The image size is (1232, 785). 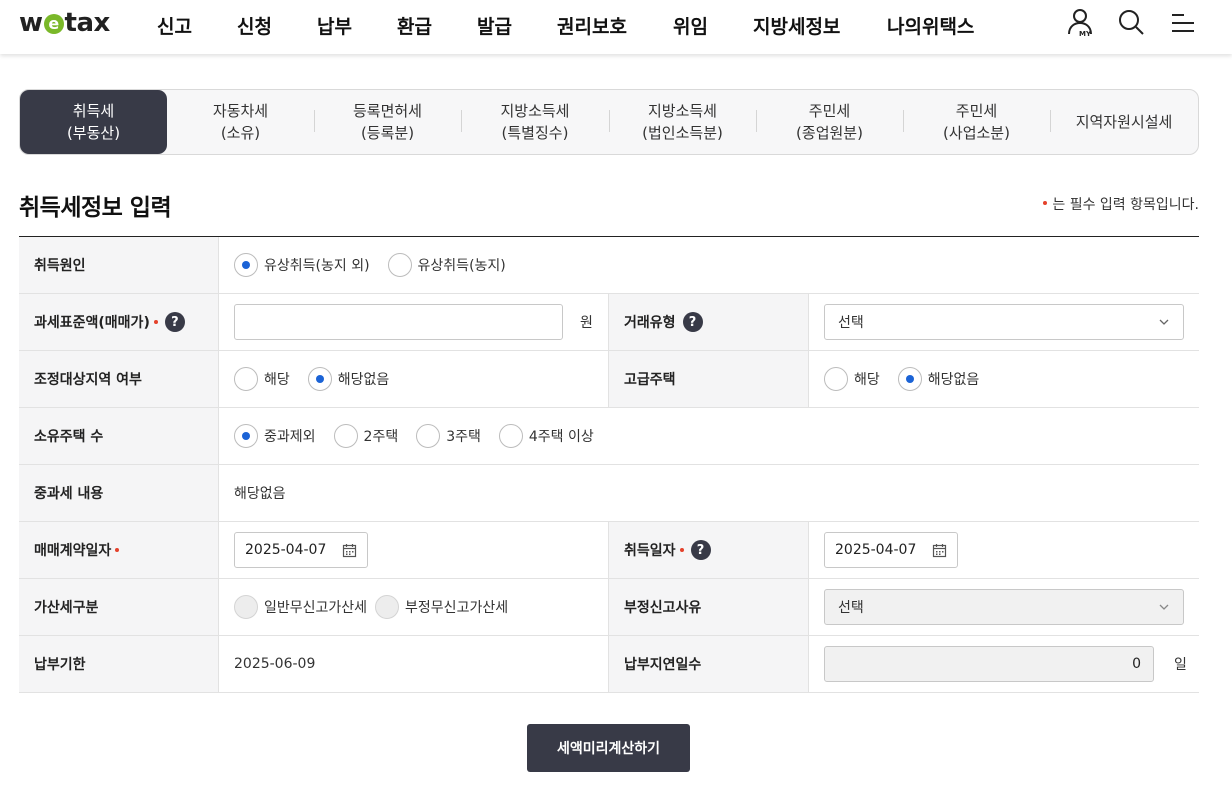 What do you see at coordinates (463, 437) in the screenshot?
I see `radio-label: 3주택` at bounding box center [463, 437].